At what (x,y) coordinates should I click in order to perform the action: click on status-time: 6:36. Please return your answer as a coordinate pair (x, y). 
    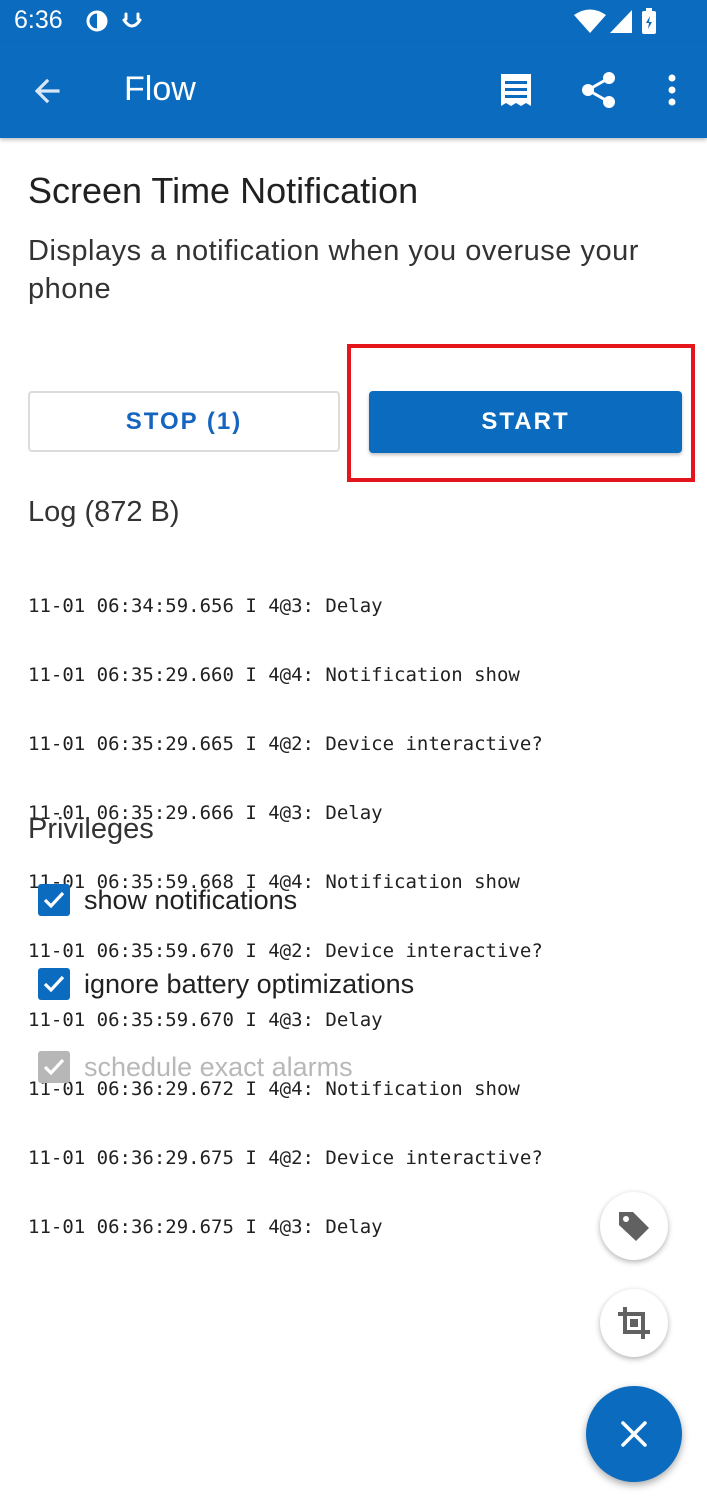
    Looking at the image, I should click on (38, 20).